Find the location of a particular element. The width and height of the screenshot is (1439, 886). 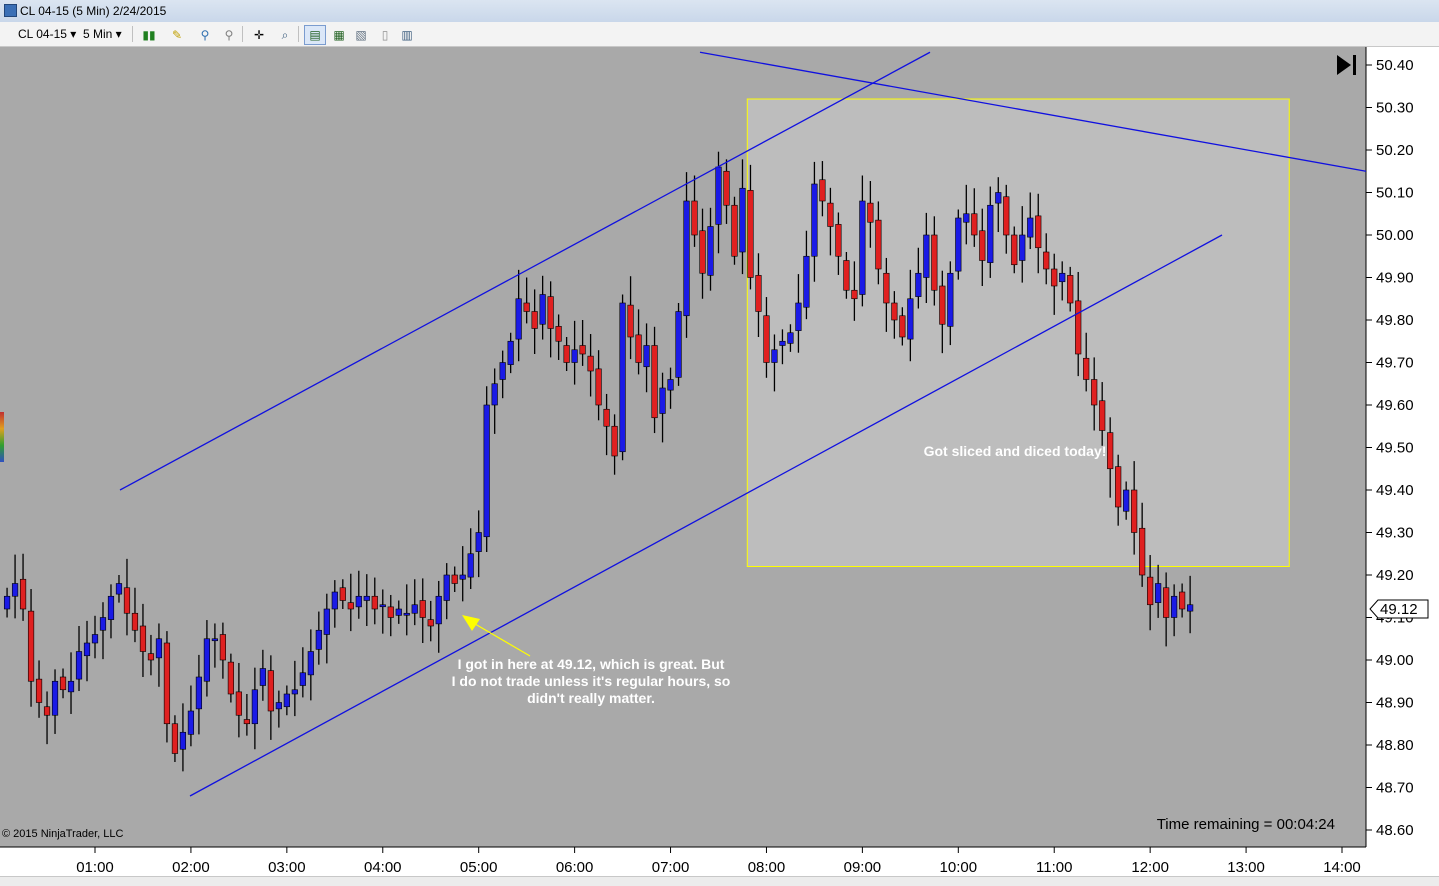

x-tick-label: 13:00 is located at coordinates (1246, 867).